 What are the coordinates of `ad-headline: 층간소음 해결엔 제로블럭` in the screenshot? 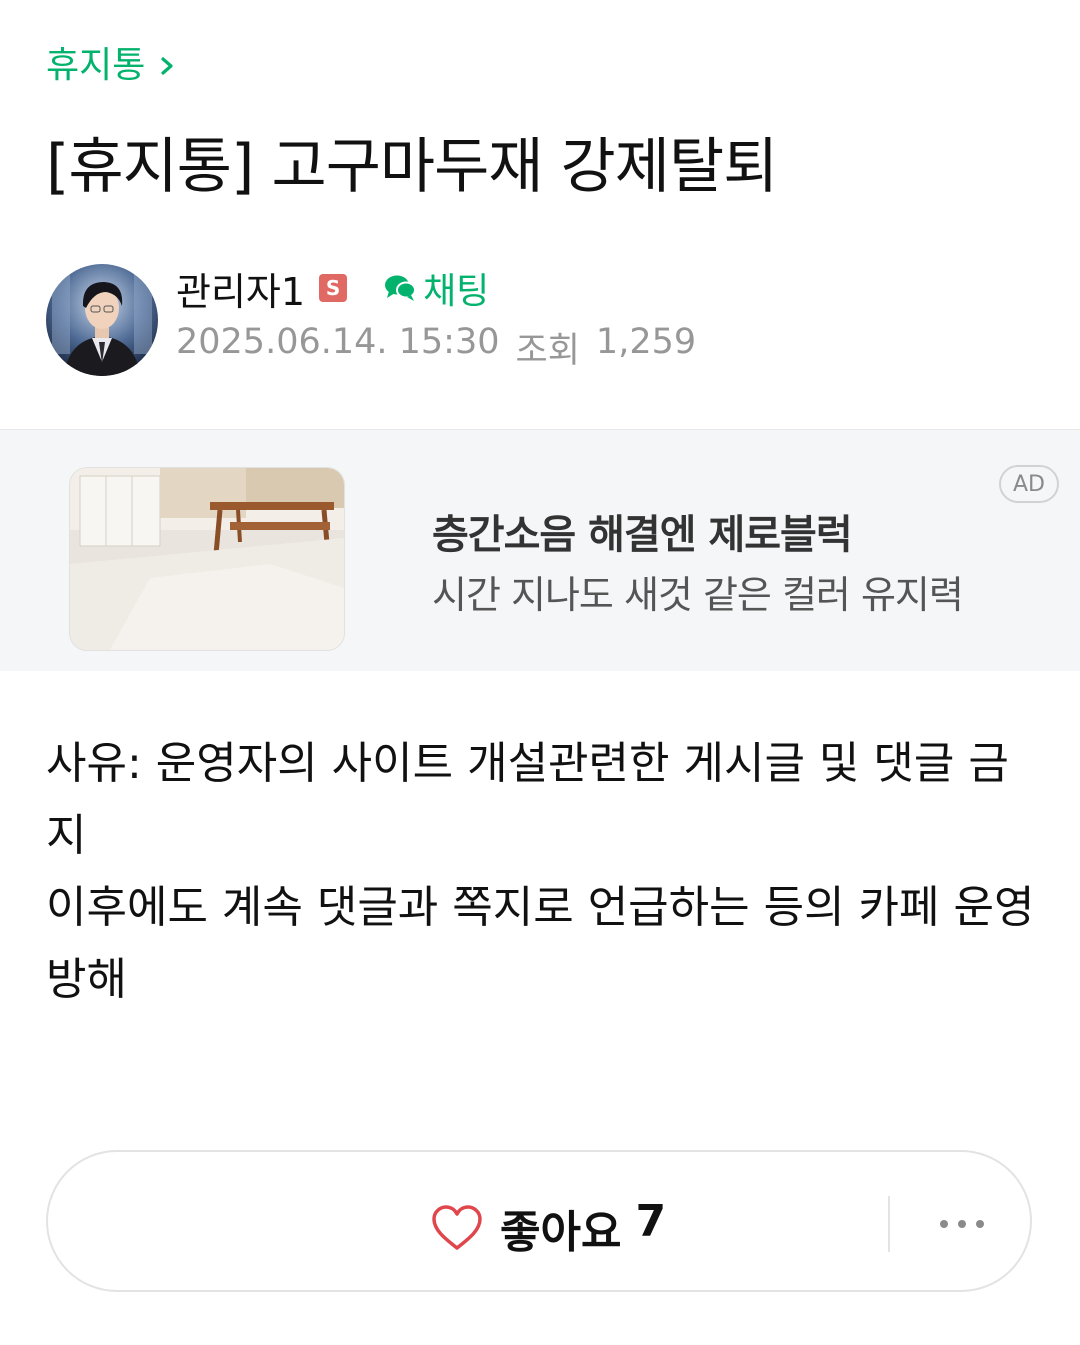 It's located at (642, 535).